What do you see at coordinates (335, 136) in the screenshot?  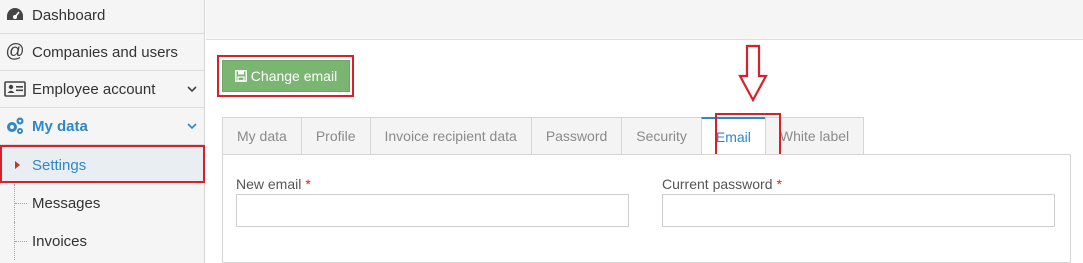 I see `tab-profile: Profile` at bounding box center [335, 136].